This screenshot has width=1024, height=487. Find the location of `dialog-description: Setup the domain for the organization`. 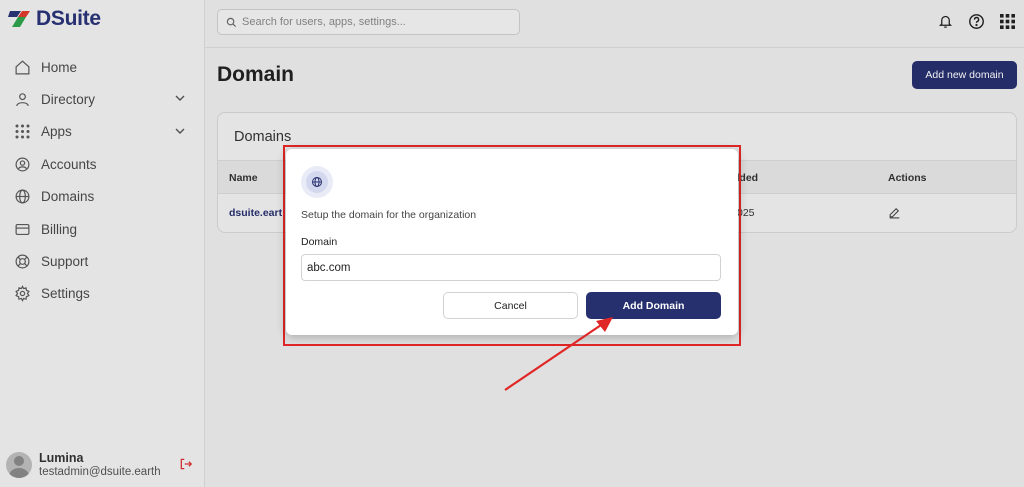

dialog-description: Setup the domain for the organization is located at coordinates (389, 215).